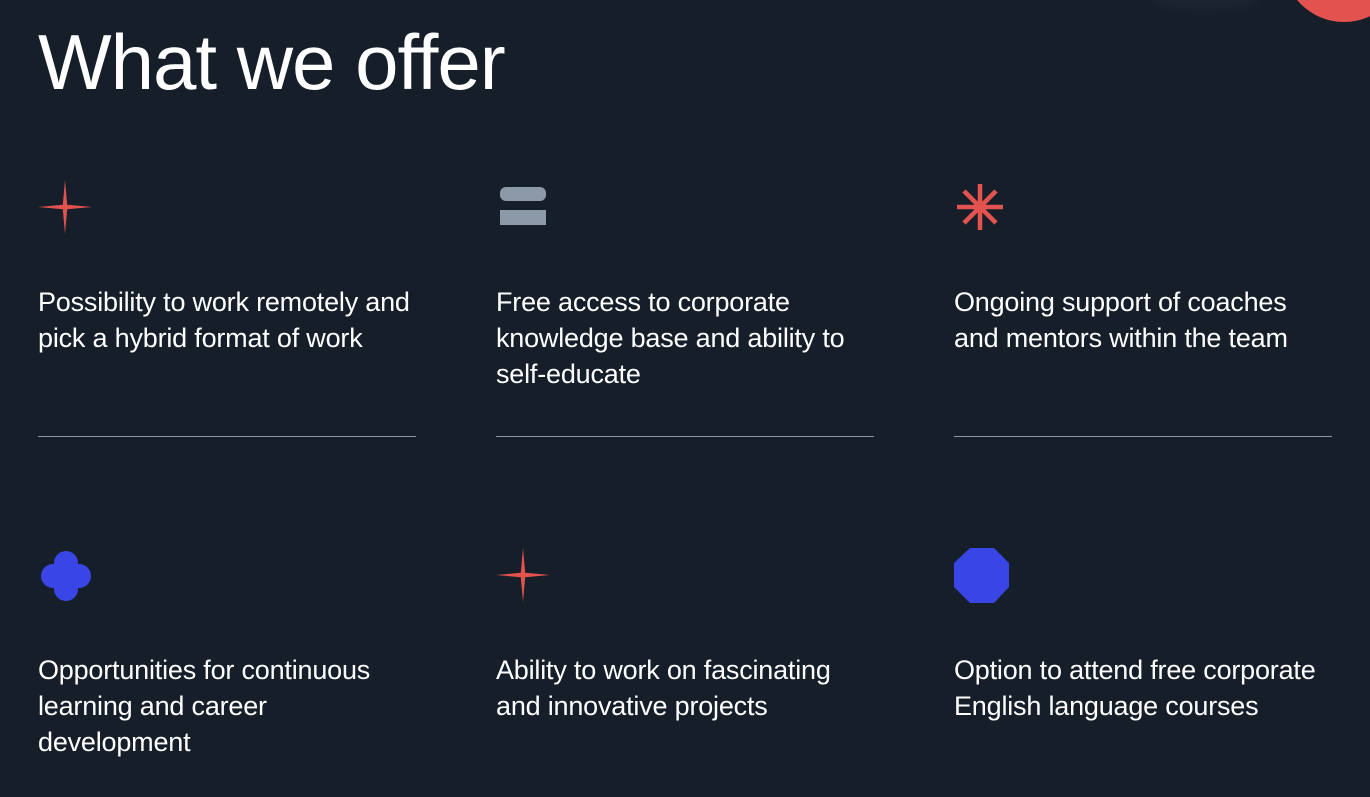  I want to click on page-title: What we offer, so click(272, 62).